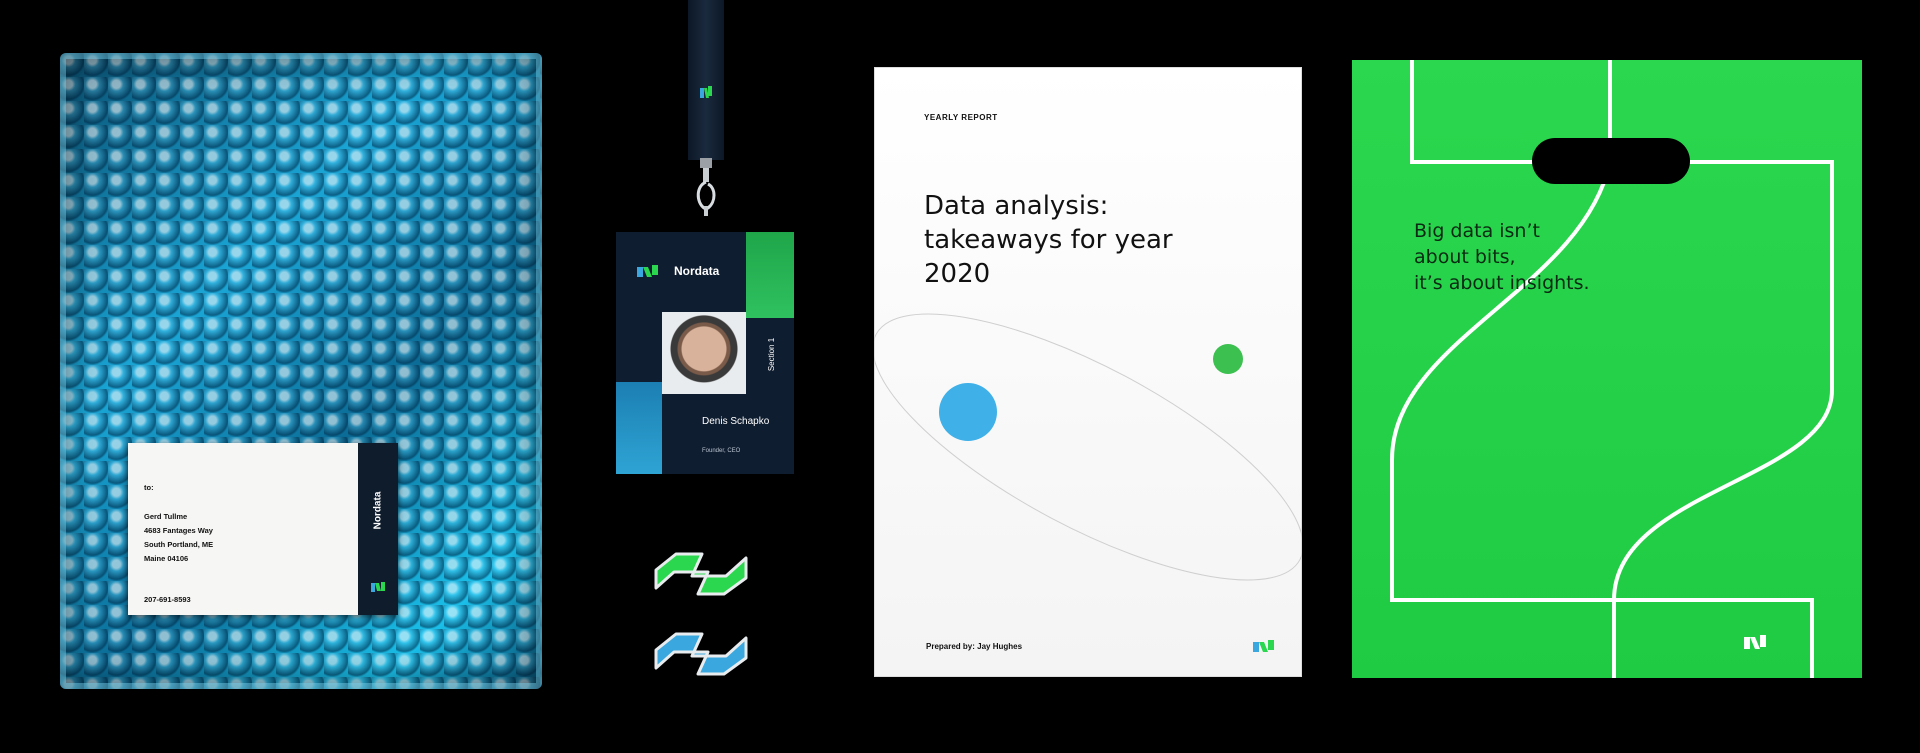 The width and height of the screenshot is (1920, 753). What do you see at coordinates (697, 271) in the screenshot?
I see `badge-brand: Nordata` at bounding box center [697, 271].